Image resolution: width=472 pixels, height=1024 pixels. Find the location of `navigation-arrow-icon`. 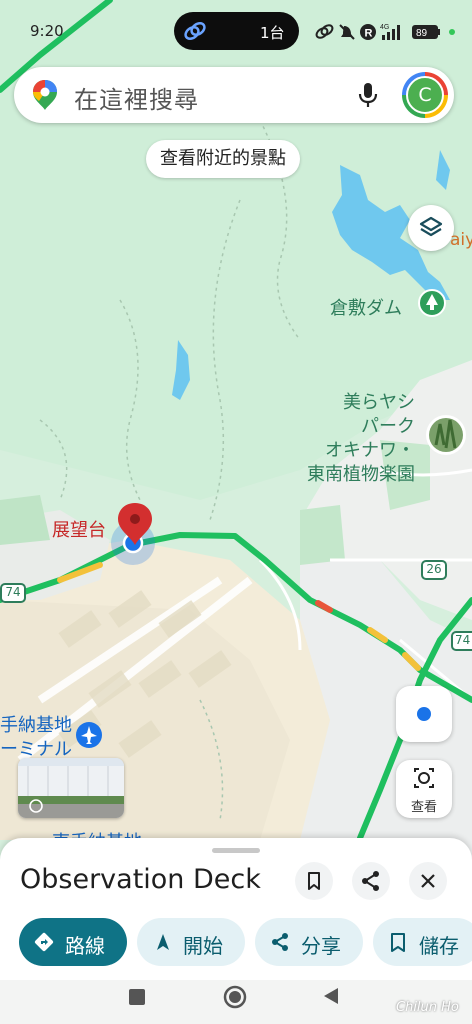

navigation-arrow-icon is located at coordinates (163, 942).